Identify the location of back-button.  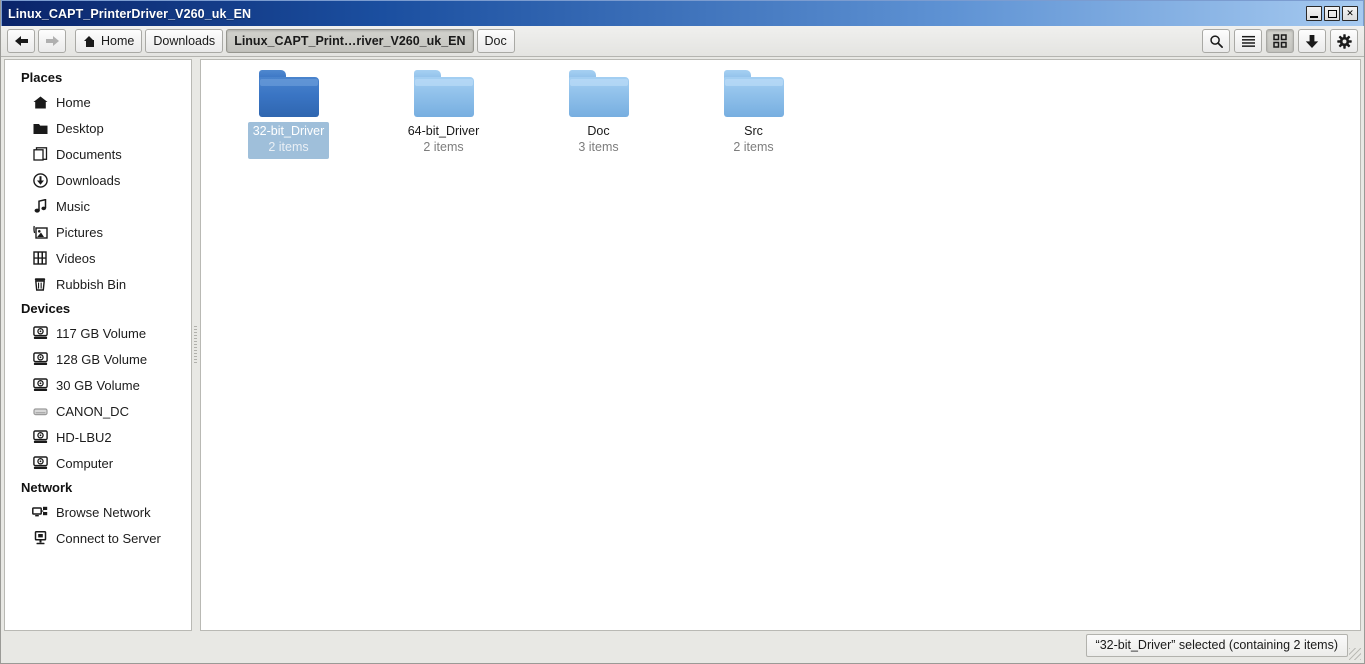
(21, 41).